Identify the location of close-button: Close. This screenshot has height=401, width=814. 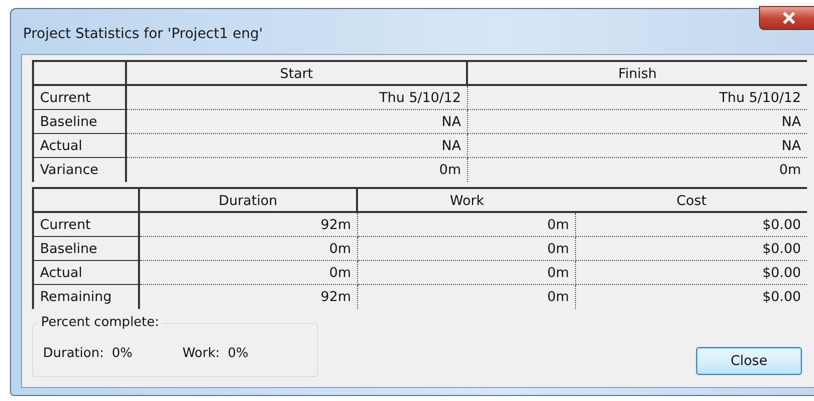
(749, 361).